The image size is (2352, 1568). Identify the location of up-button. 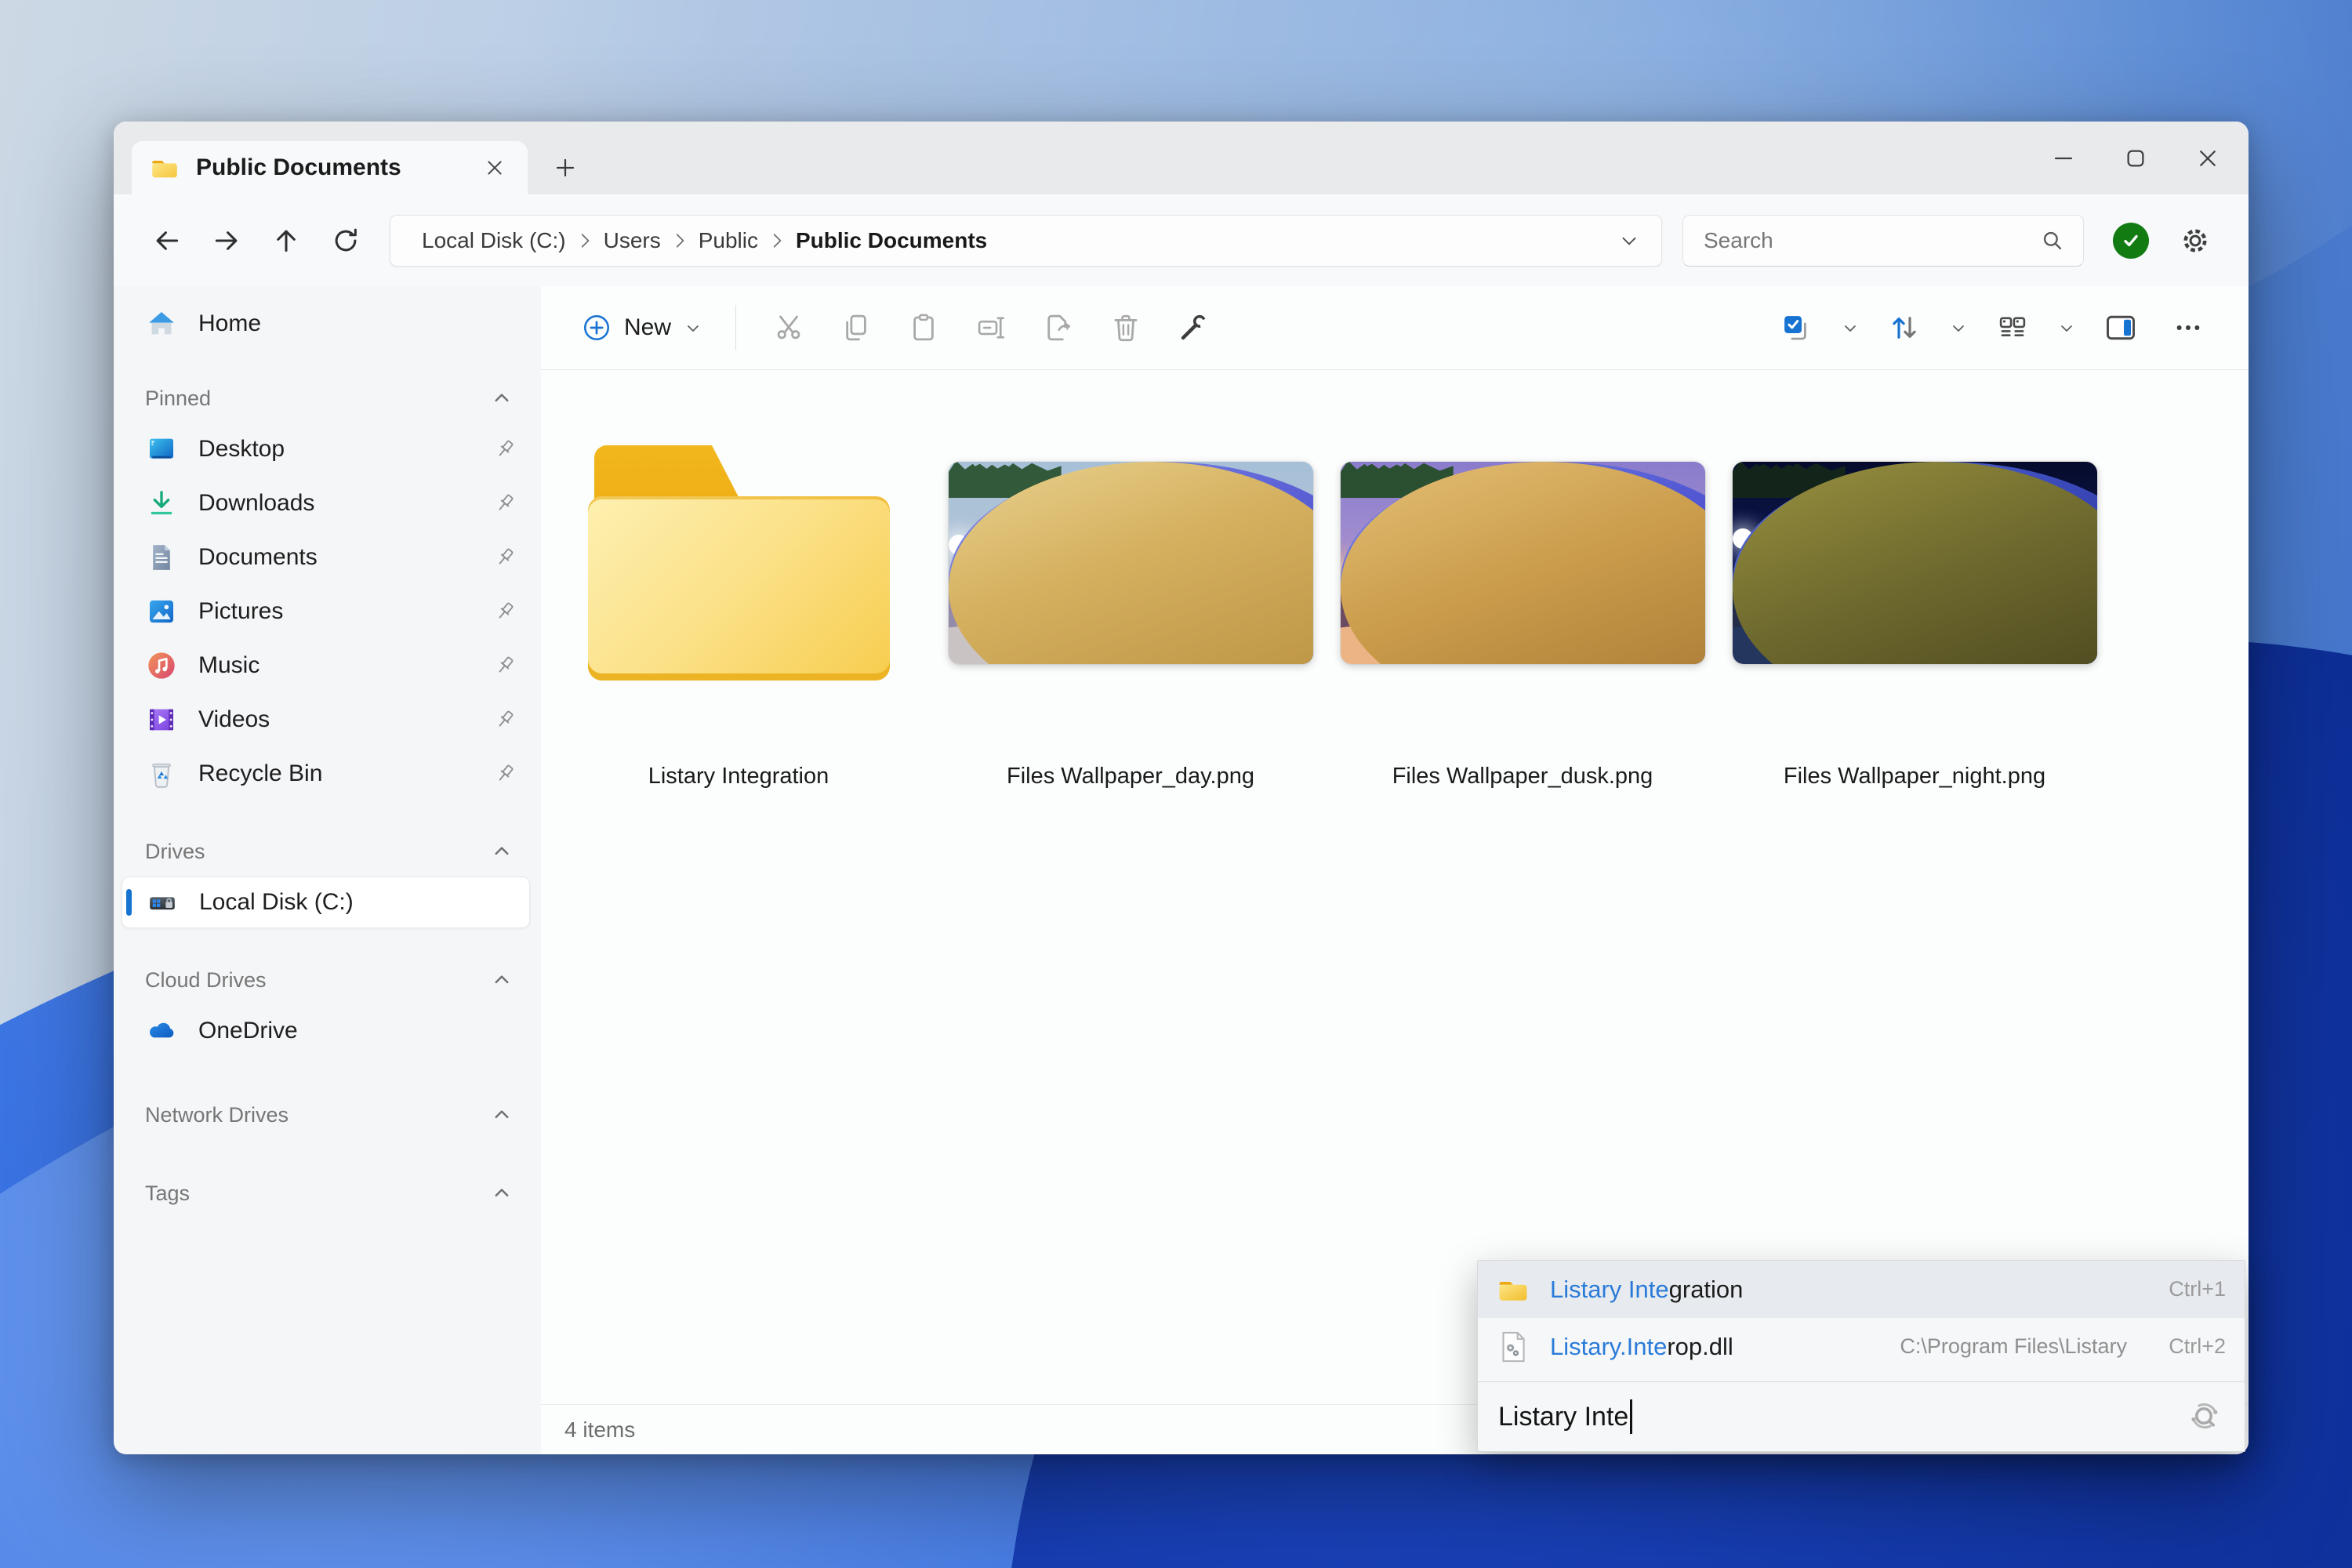
(286, 241).